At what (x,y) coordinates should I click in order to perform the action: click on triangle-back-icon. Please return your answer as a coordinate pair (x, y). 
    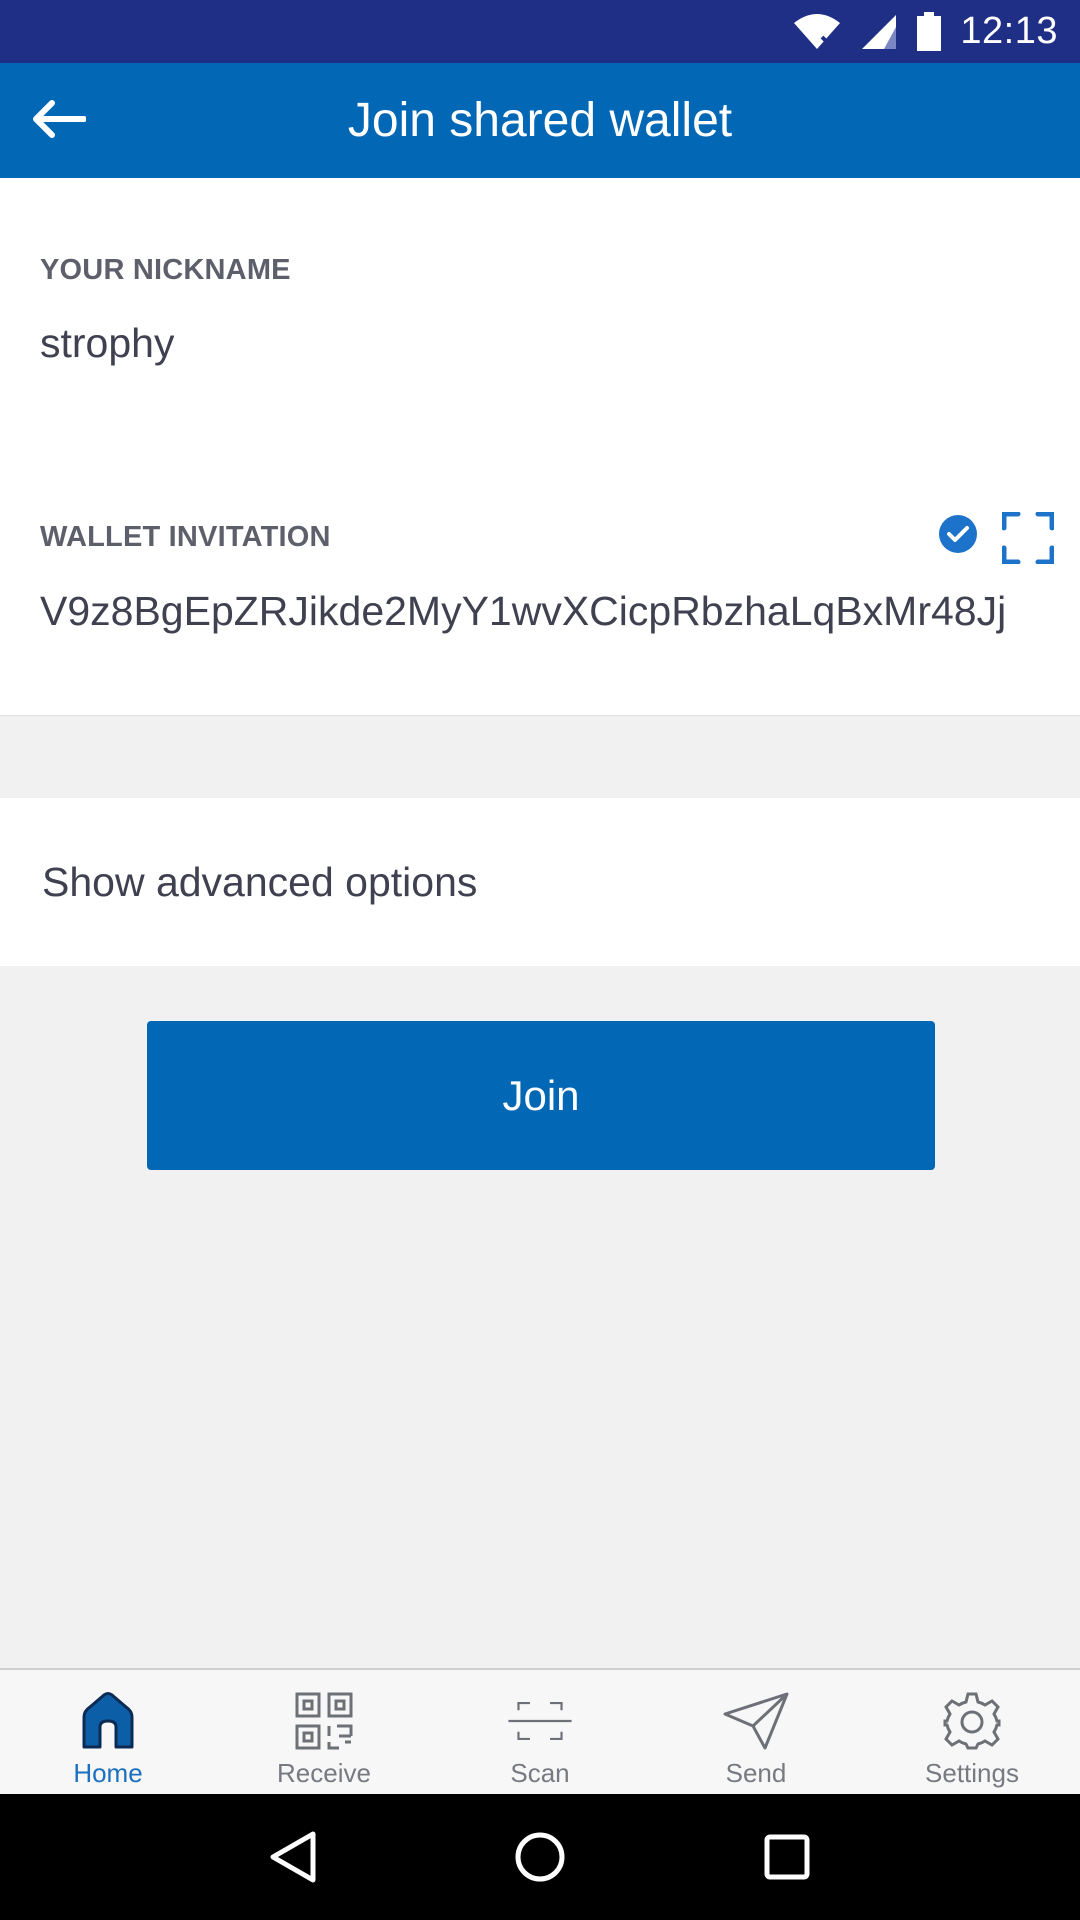
    Looking at the image, I should click on (293, 1857).